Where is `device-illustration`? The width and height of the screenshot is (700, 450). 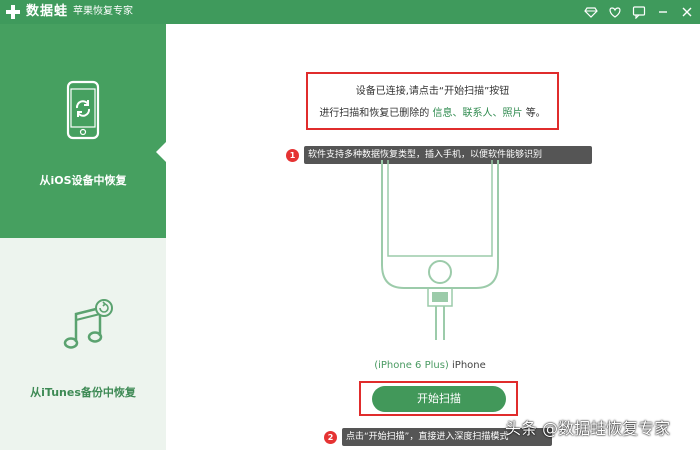
device-illustration is located at coordinates (440, 250).